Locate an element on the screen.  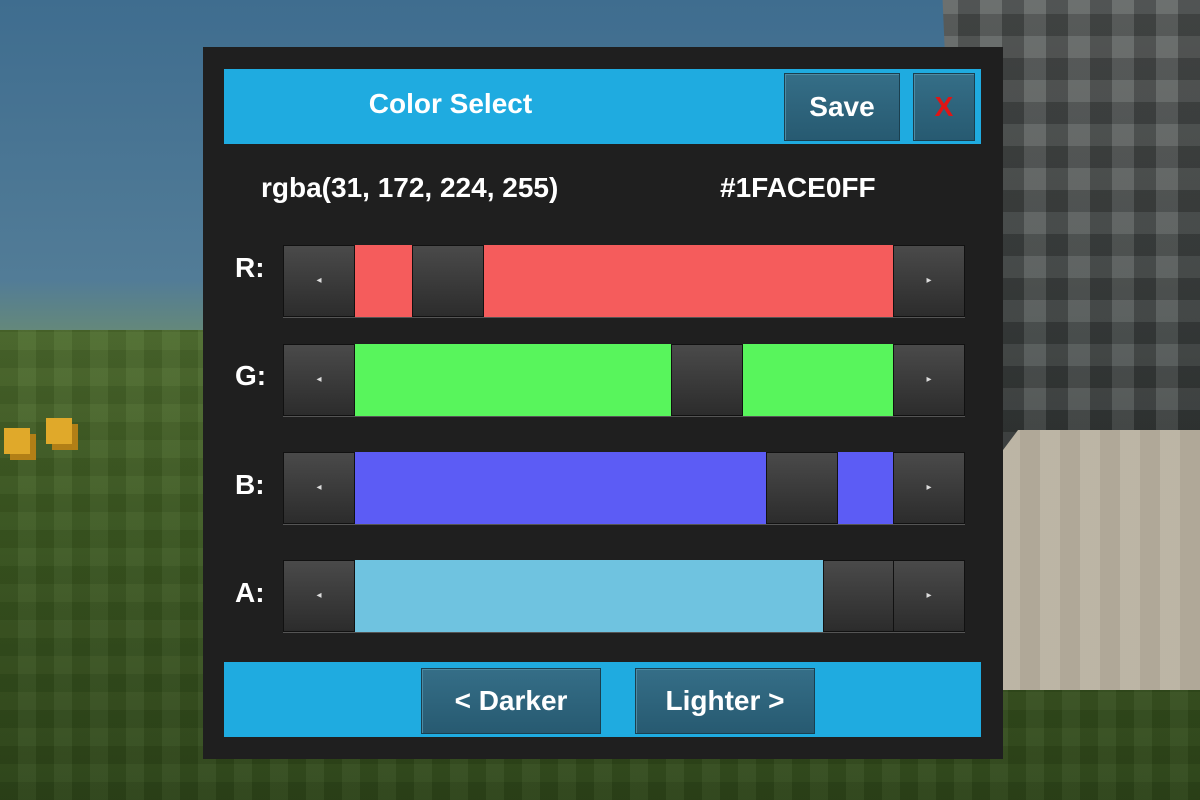
dialog-header: Color Select Save X is located at coordinates (602, 106).